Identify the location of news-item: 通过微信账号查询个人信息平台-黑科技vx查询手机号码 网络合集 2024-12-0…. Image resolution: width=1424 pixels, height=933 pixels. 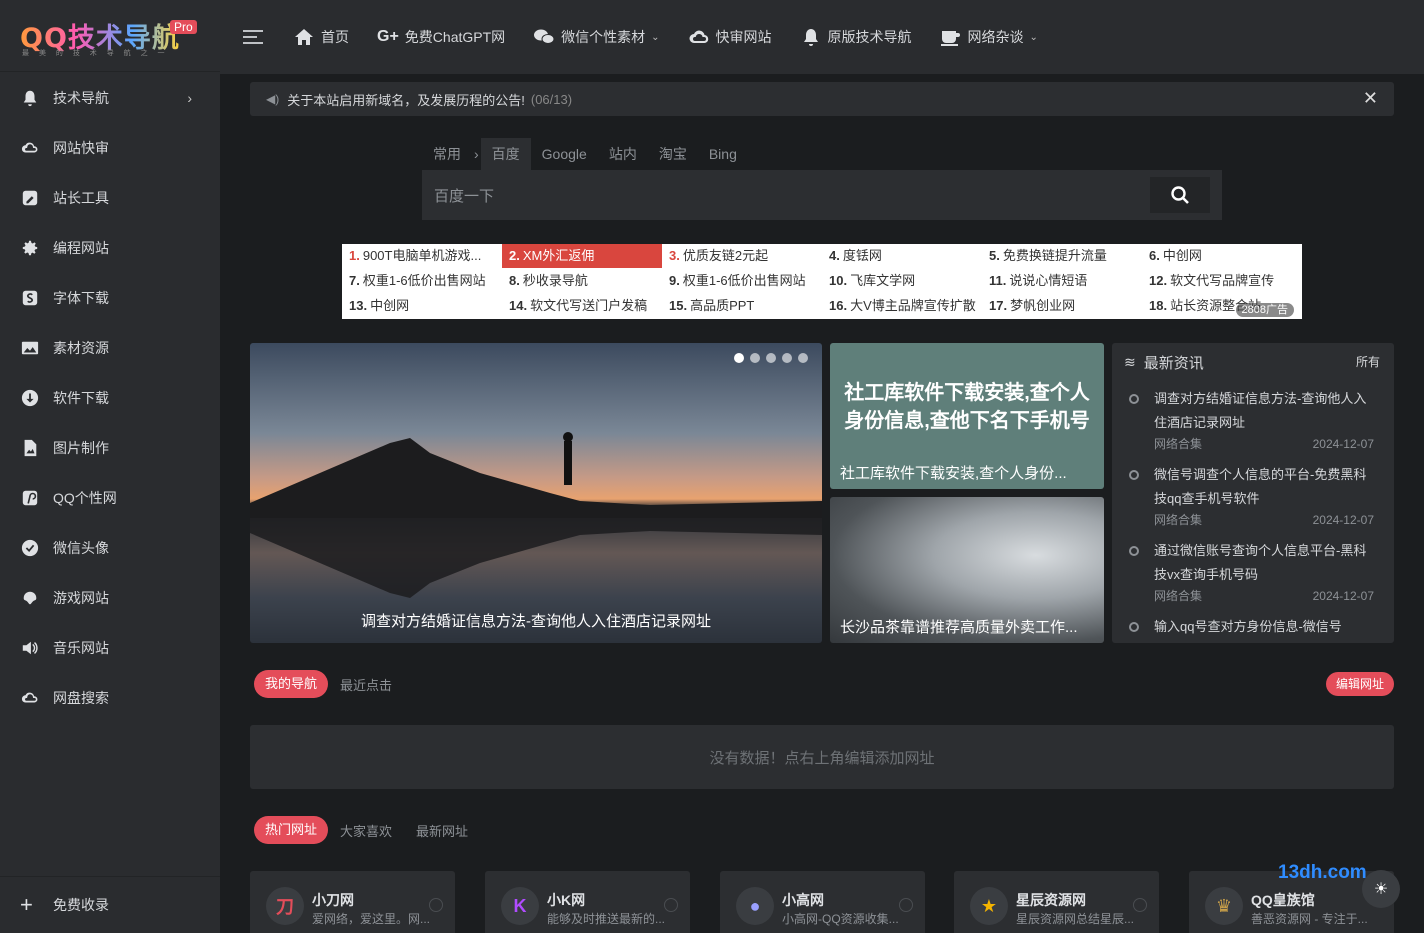
(1251, 572).